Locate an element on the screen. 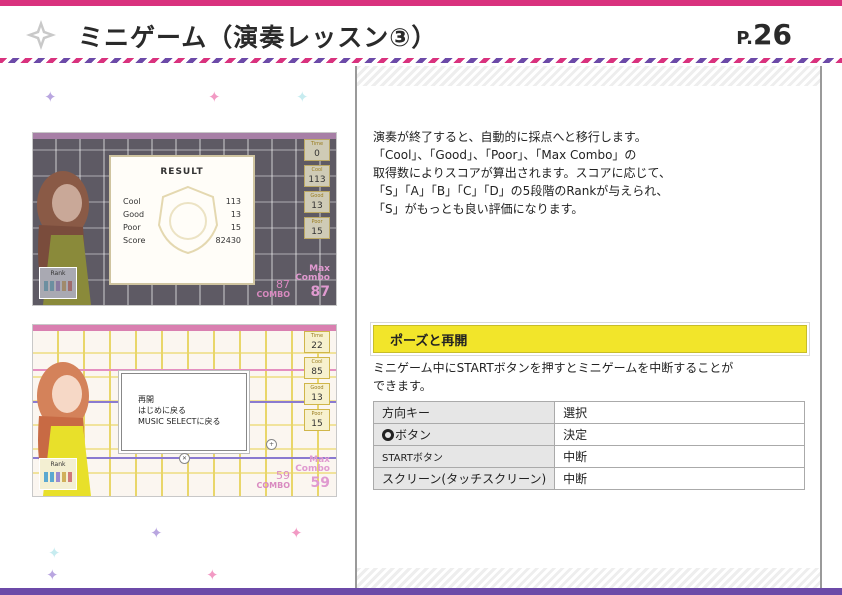 This screenshot has width=842, height=595. table-row: 方向キー 選択 is located at coordinates (588, 412).